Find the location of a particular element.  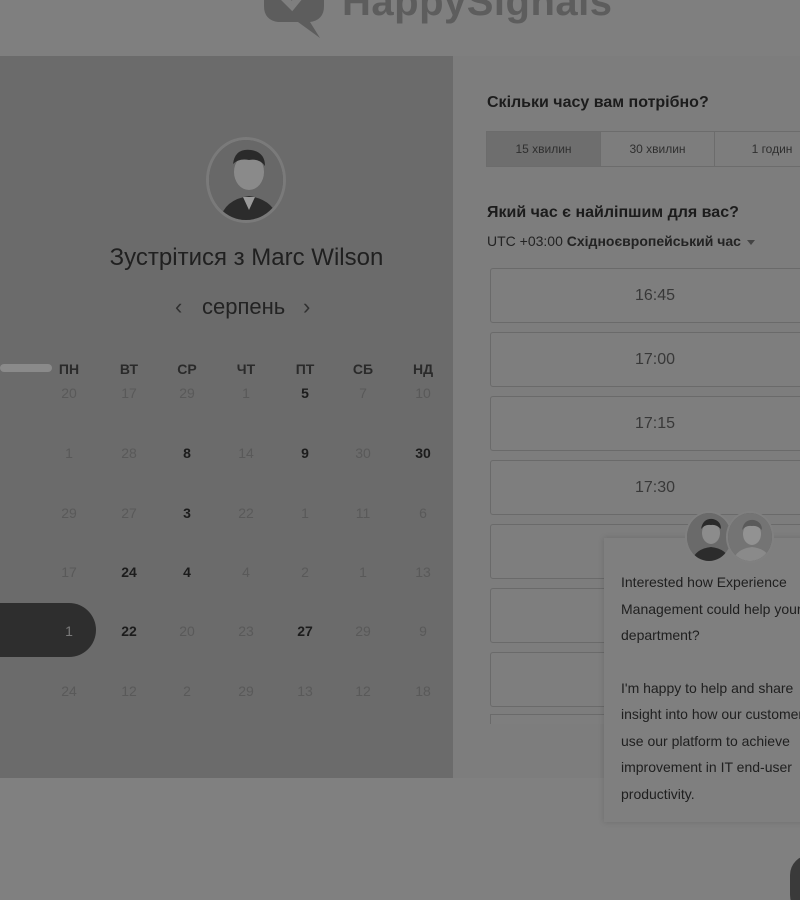

calendar-day: 28 is located at coordinates (129, 453).